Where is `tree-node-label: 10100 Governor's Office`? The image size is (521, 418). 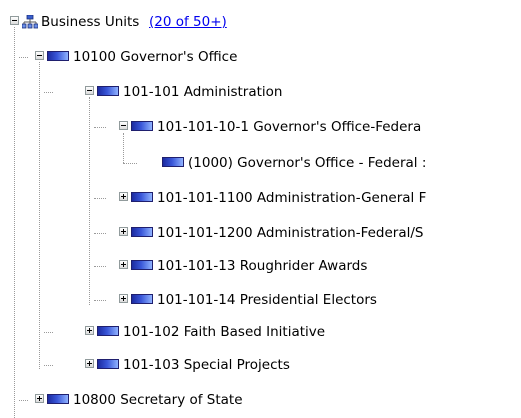 tree-node-label: 10100 Governor's Office is located at coordinates (155, 57).